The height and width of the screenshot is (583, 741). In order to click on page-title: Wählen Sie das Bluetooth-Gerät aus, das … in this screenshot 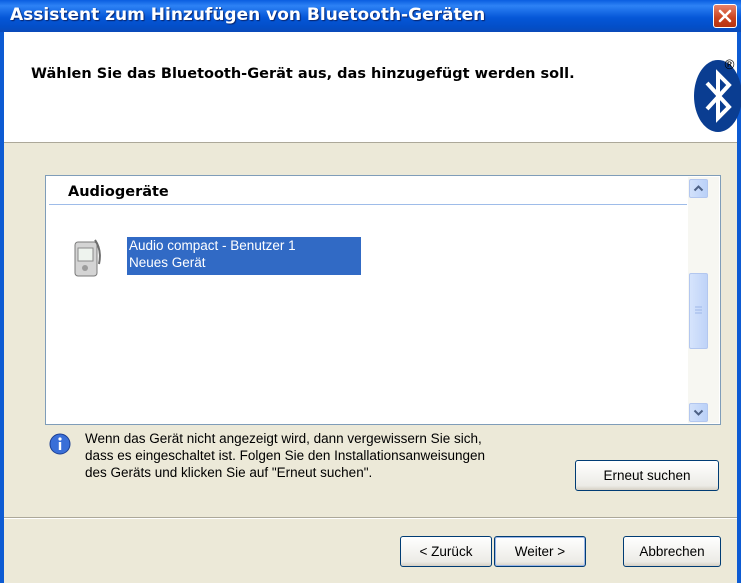, I will do `click(303, 74)`.